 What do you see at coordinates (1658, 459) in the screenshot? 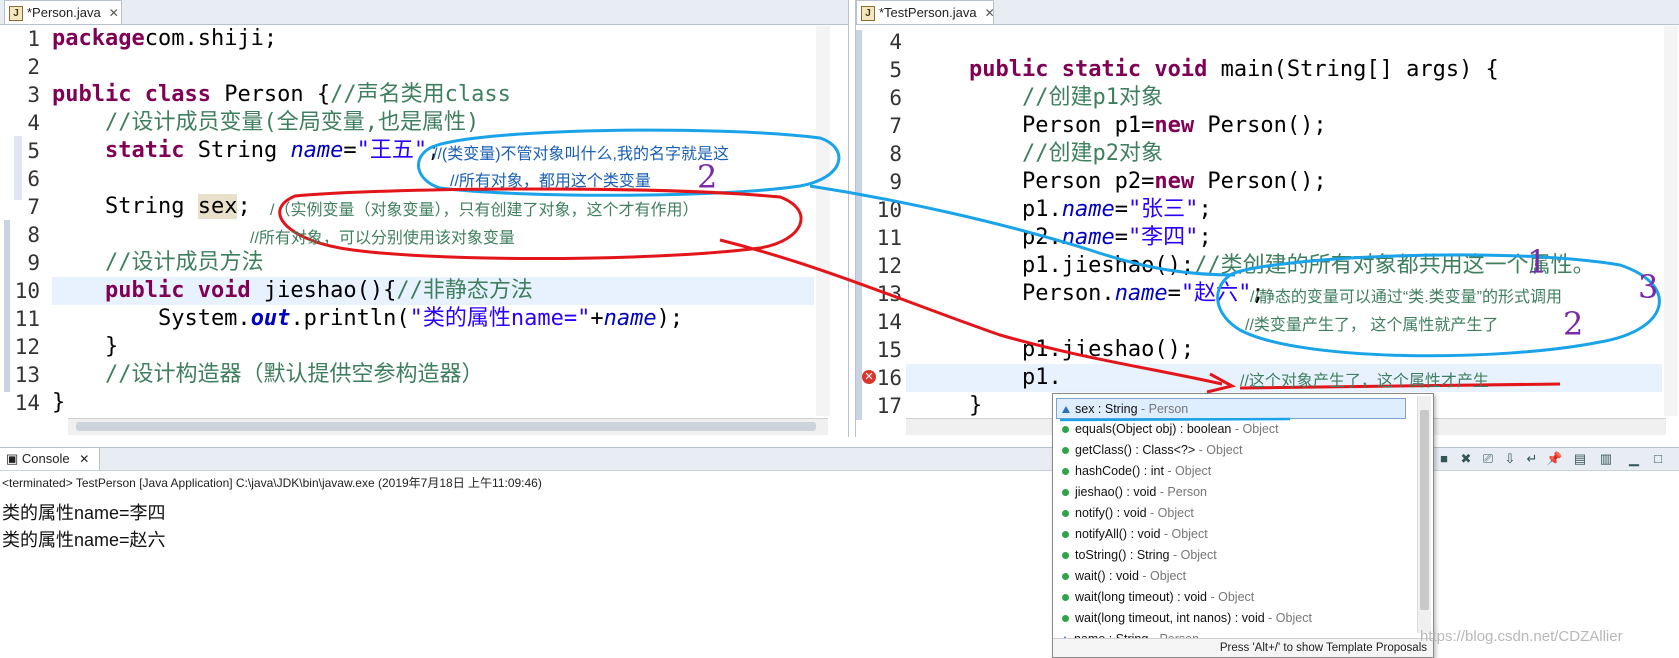
I see `maximize-icon: □` at bounding box center [1658, 459].